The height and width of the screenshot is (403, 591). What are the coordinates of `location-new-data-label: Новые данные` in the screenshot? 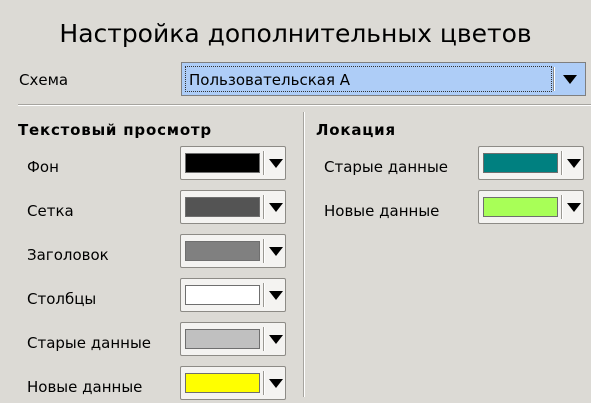 It's located at (382, 211).